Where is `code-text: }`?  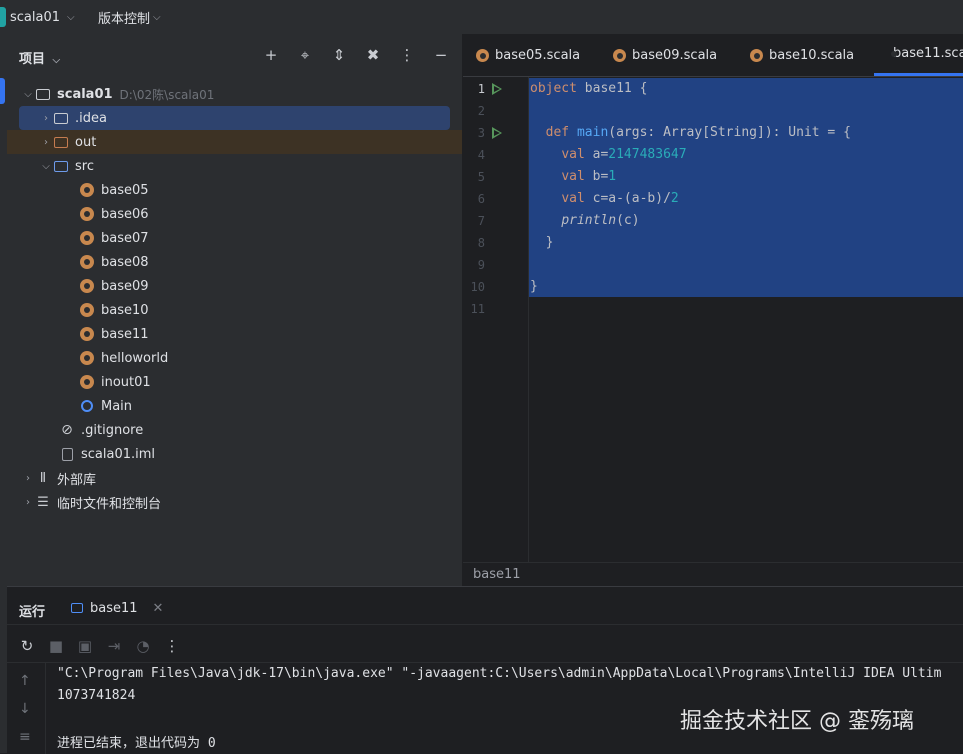
code-text: } is located at coordinates (534, 286).